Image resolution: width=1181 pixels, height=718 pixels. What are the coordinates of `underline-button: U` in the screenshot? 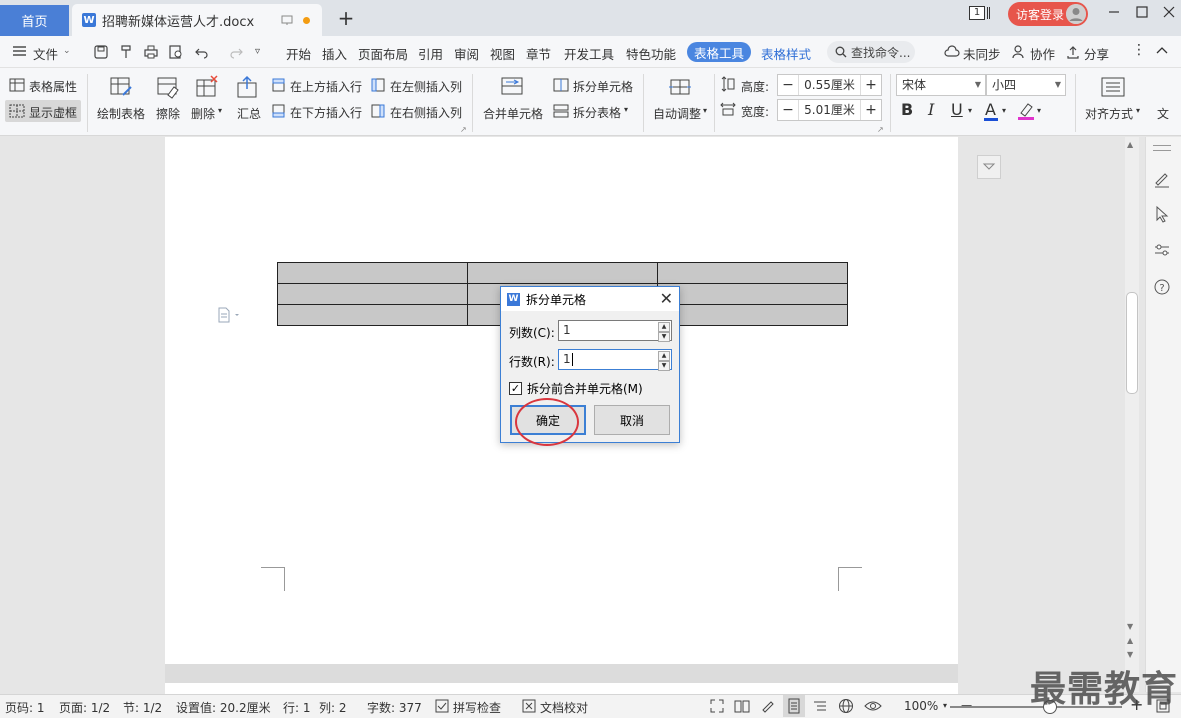 It's located at (957, 109).